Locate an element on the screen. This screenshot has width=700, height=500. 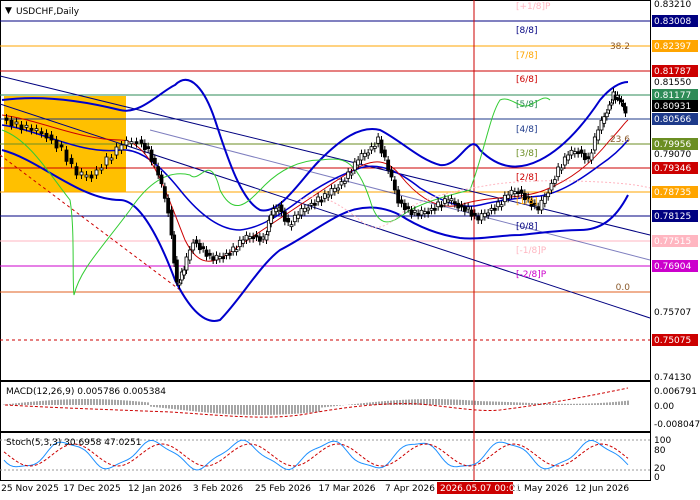
murrey-level-label: [-1/8]P is located at coordinates (531, 251).